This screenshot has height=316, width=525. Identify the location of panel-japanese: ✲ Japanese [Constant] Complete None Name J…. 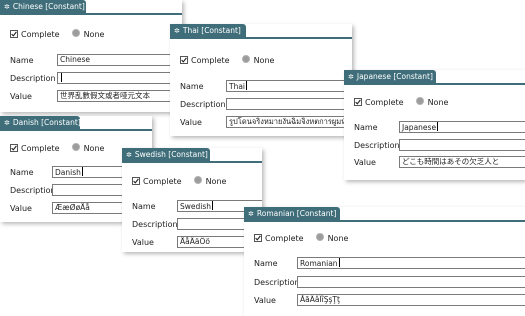
(434, 125).